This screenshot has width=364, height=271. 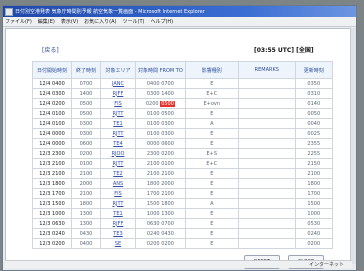 I want to click on table-cell: 0310, so click(x=313, y=93).